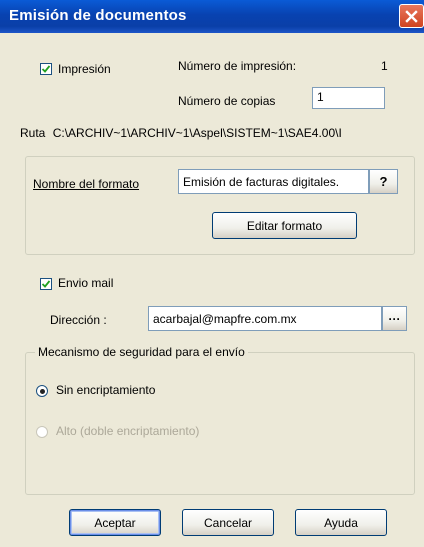  Describe the element at coordinates (228, 522) in the screenshot. I see `cancelar-button: Cancelar` at that location.